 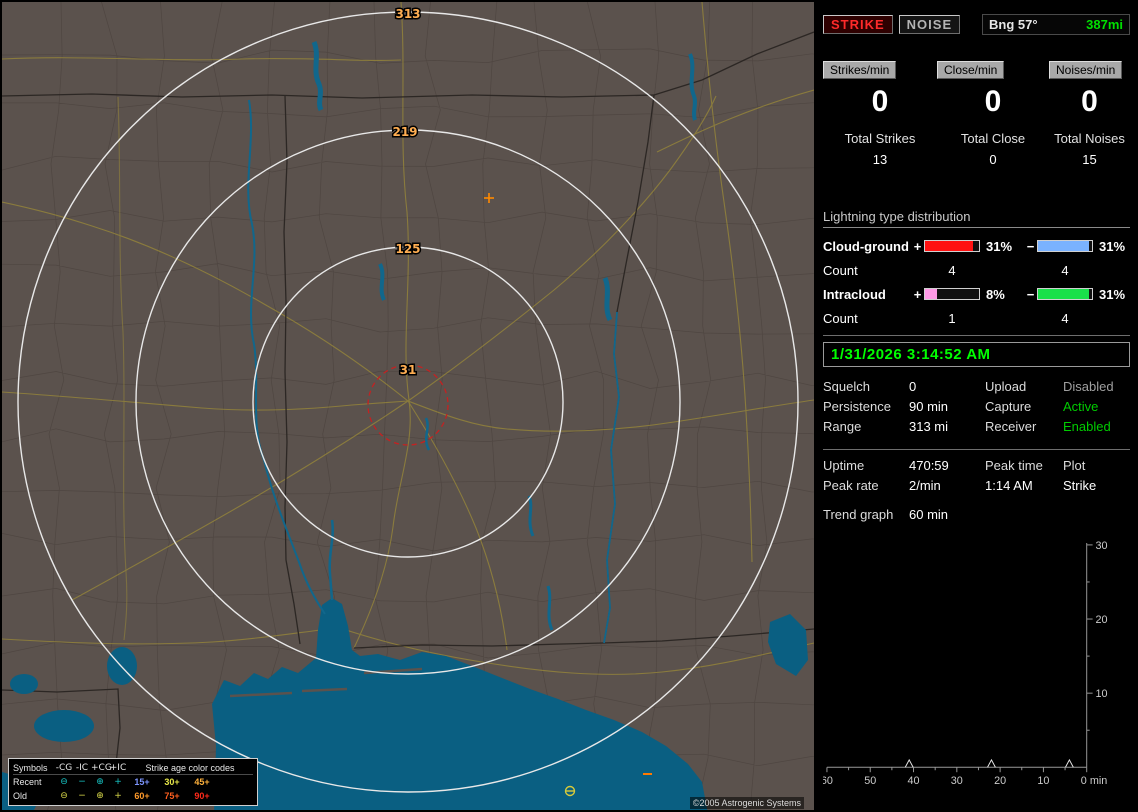 What do you see at coordinates (1000, 781) in the screenshot?
I see `svg-text: 20` at bounding box center [1000, 781].